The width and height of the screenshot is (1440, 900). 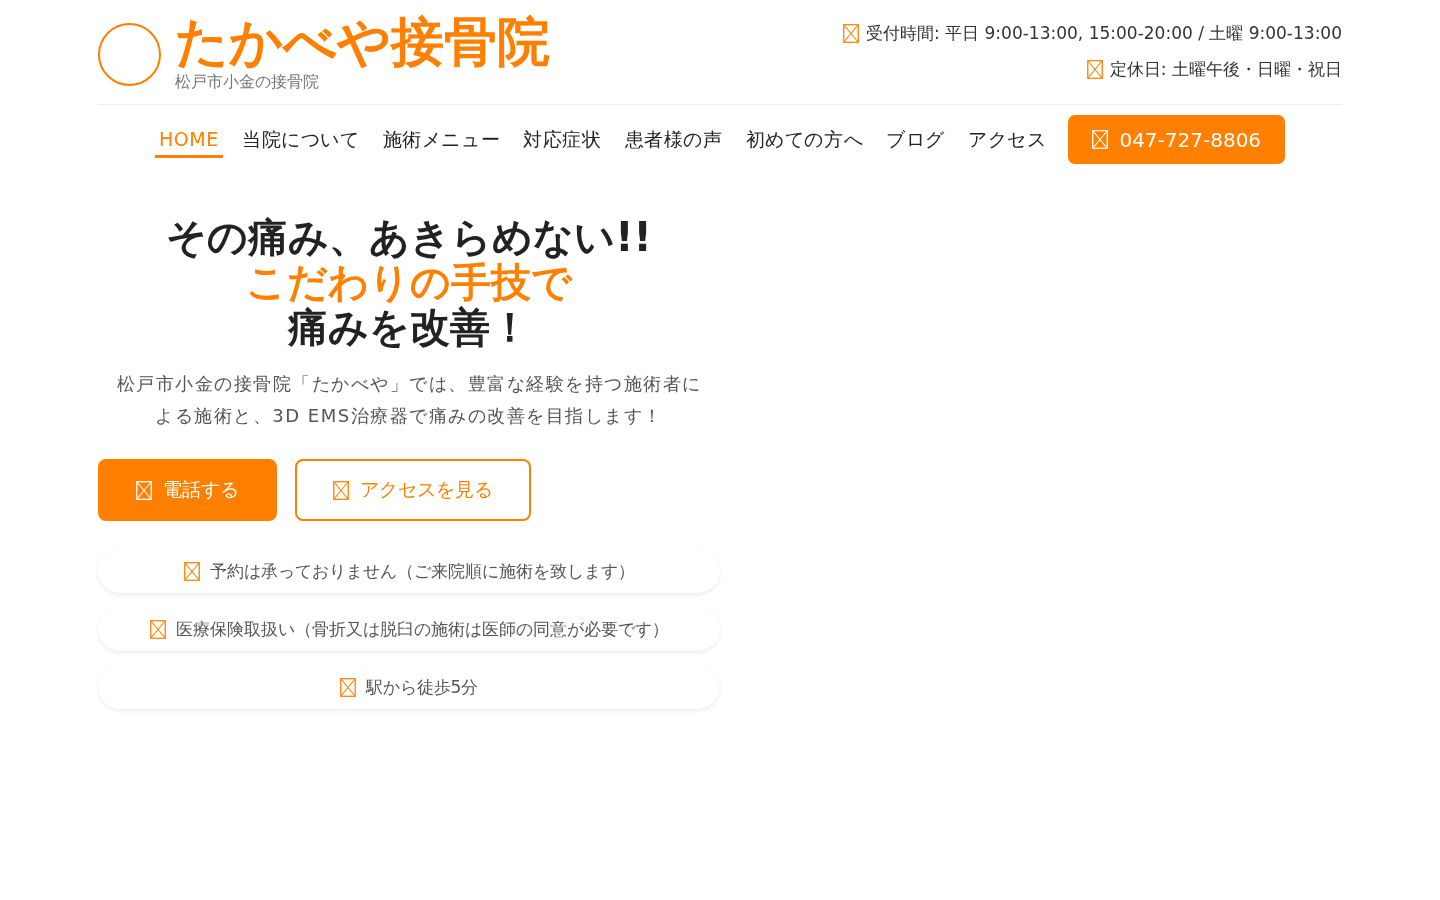 I want to click on feature-text: 駅から徒歩5分, so click(x=422, y=687).